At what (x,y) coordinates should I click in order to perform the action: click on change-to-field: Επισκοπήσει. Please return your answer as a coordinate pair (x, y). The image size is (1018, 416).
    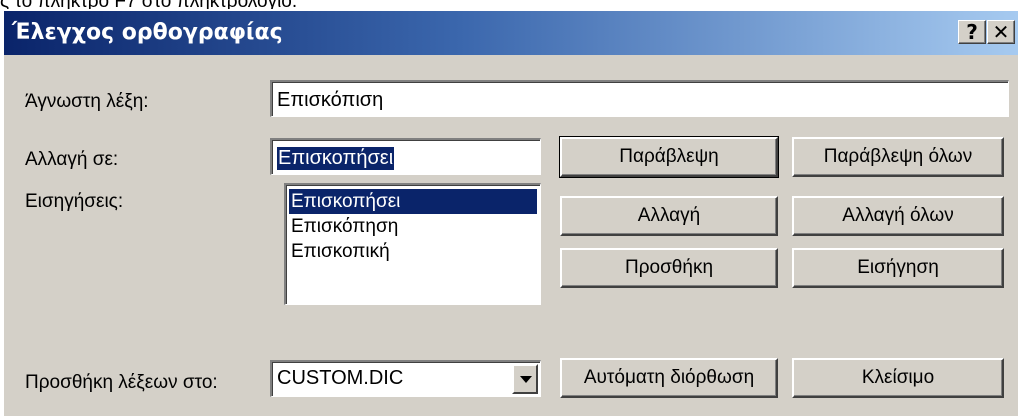
    Looking at the image, I should click on (405, 156).